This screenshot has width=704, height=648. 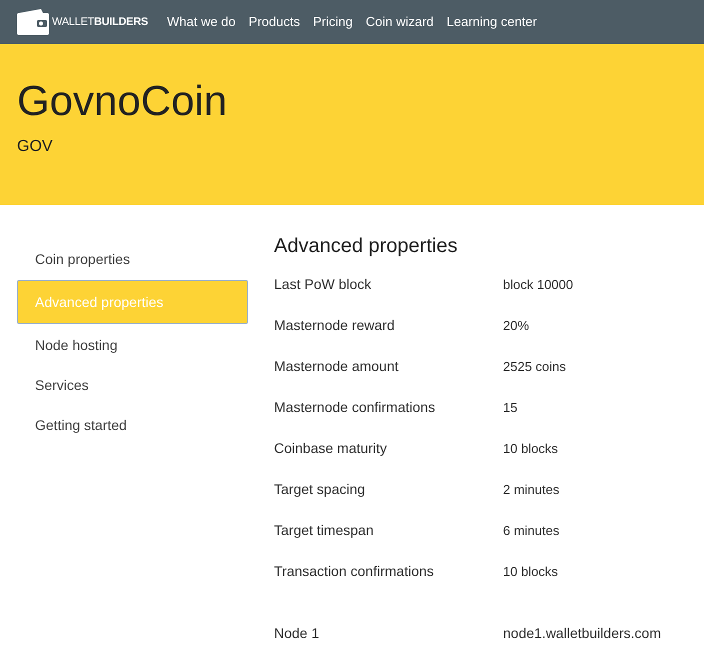 I want to click on wallet-icon, so click(x=33, y=22).